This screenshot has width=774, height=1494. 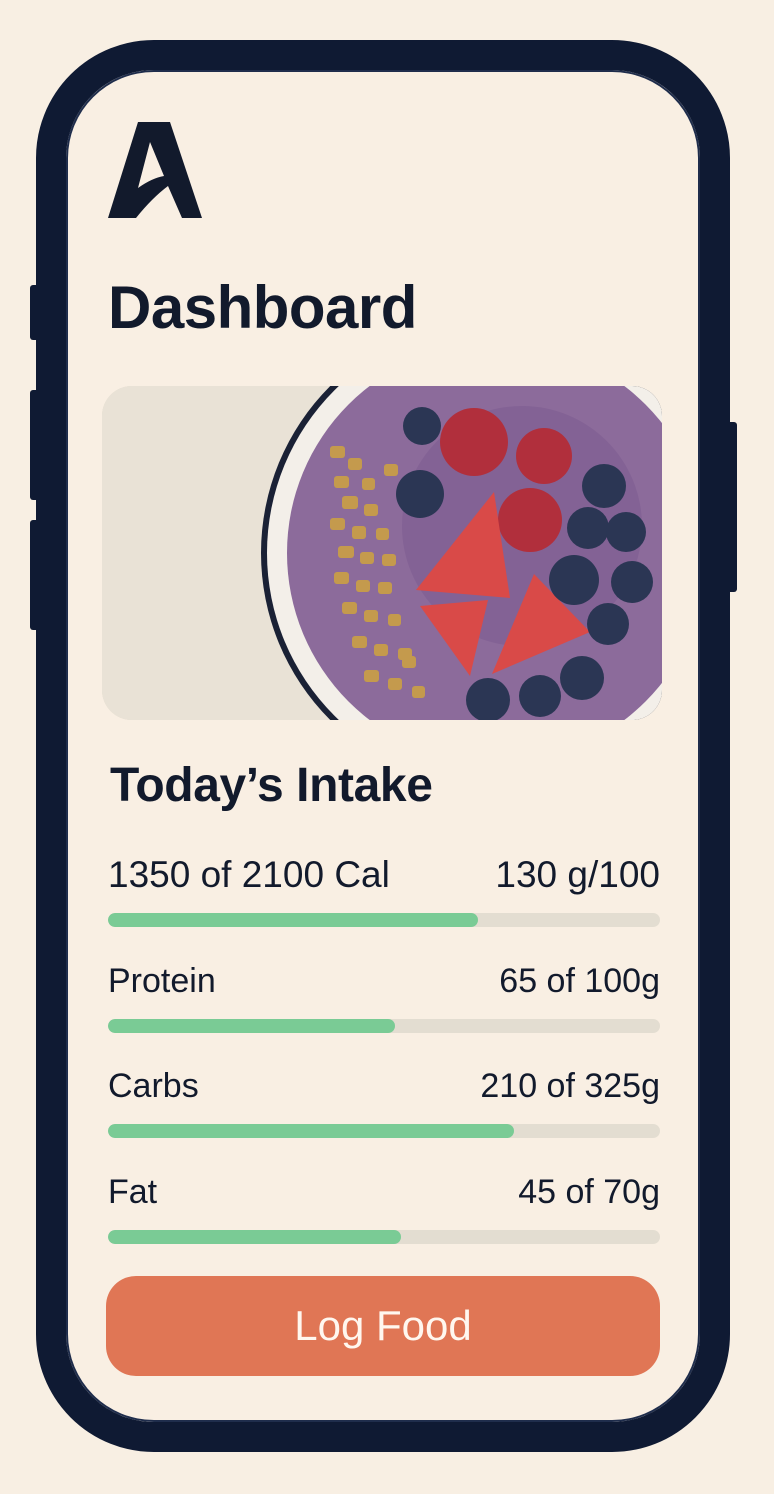 I want to click on protein-progress-bar, so click(x=384, y=1026).